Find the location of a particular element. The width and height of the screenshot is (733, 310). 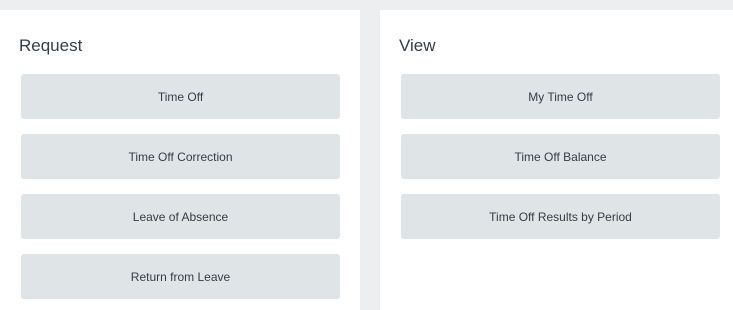

time-off-results-by-period-button: Time Off Results by Period is located at coordinates (560, 216).